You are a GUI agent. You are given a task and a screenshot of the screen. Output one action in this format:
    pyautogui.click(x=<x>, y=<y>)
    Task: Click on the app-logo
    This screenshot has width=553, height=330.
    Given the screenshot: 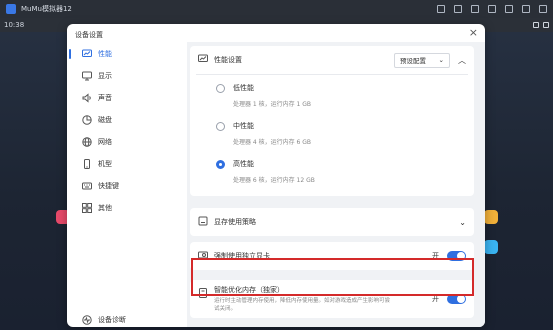 What is the action you would take?
    pyautogui.click(x=11, y=9)
    